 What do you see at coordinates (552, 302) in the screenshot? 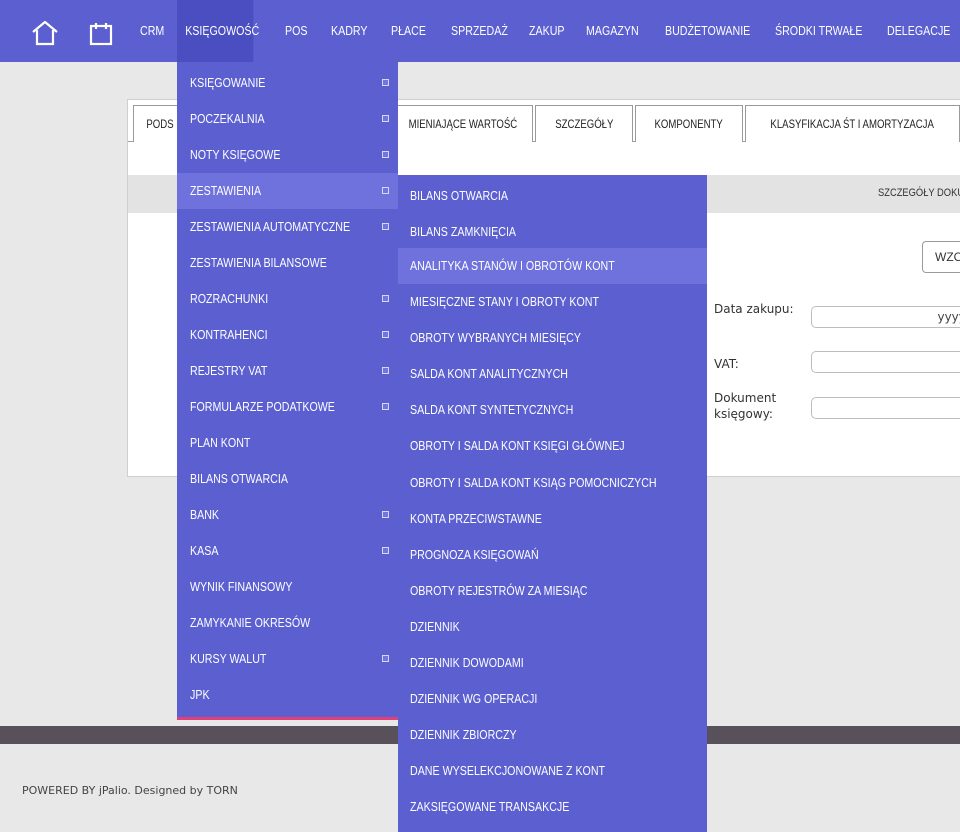
I see `submenu-item-miesieczne-stany: MIESIĘCZNE STANY I OBROTY KONT` at bounding box center [552, 302].